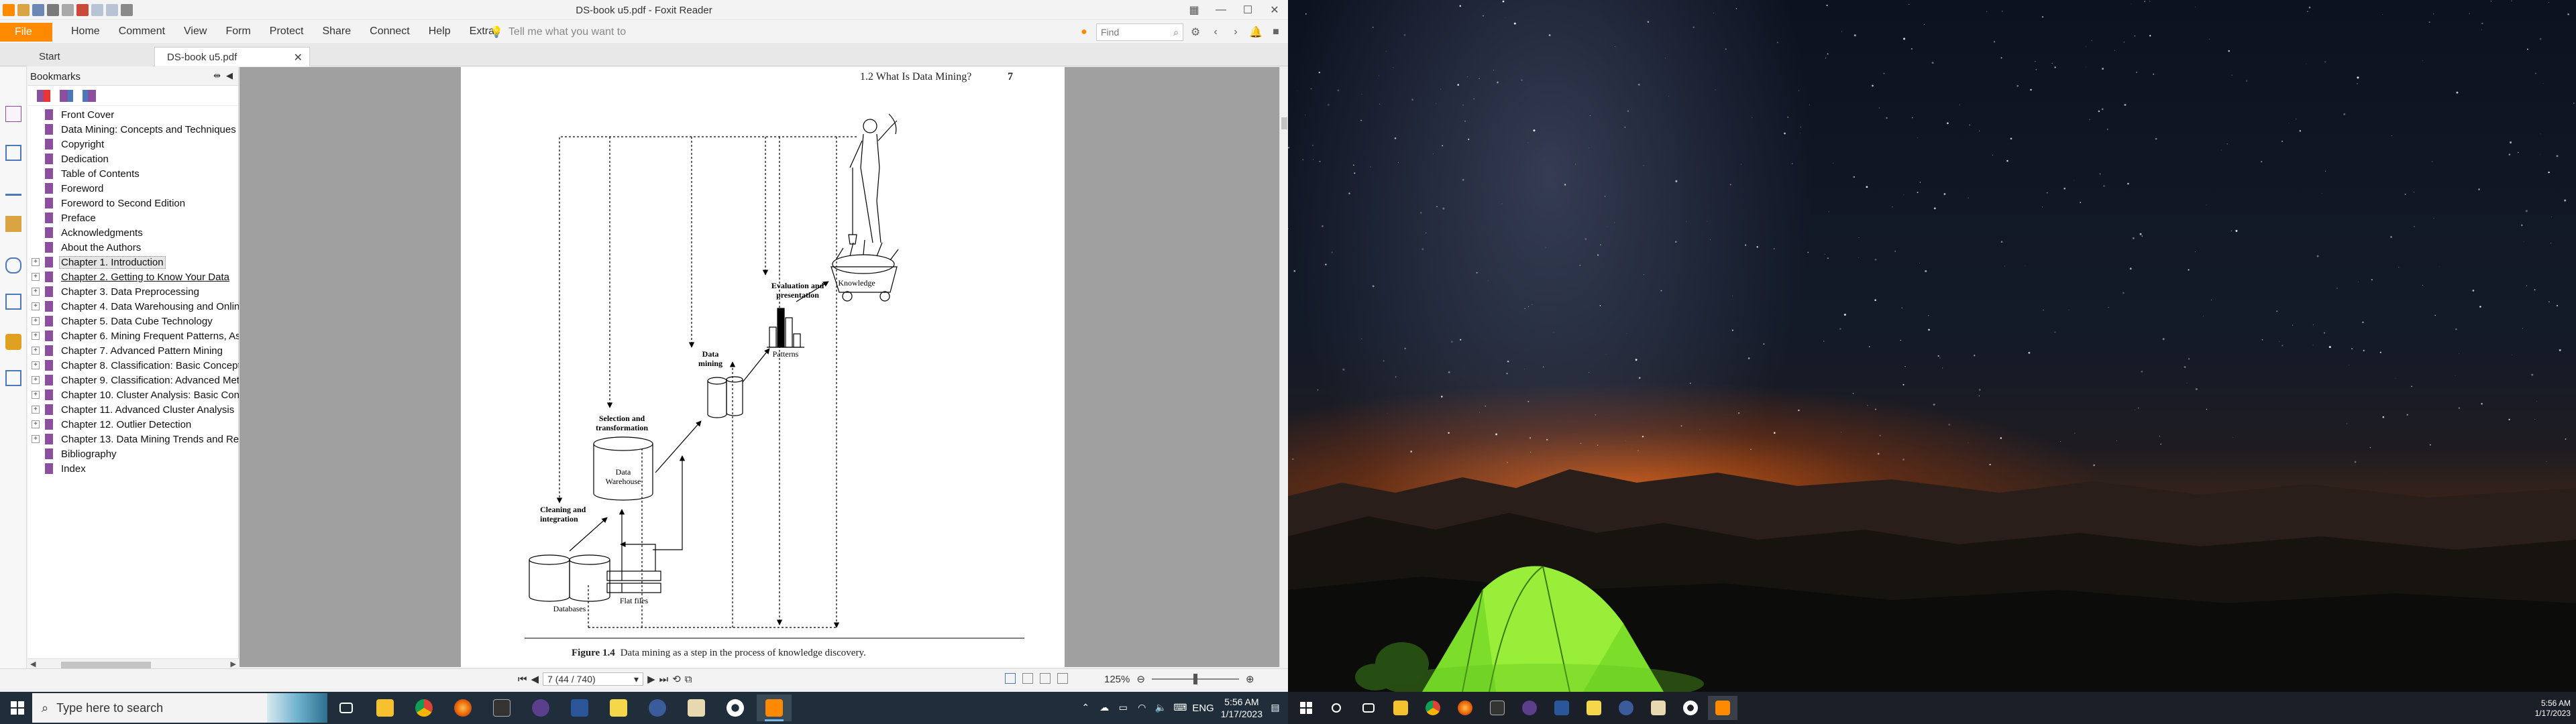  What do you see at coordinates (1084, 32) in the screenshot?
I see `gift-icon: ●` at bounding box center [1084, 32].